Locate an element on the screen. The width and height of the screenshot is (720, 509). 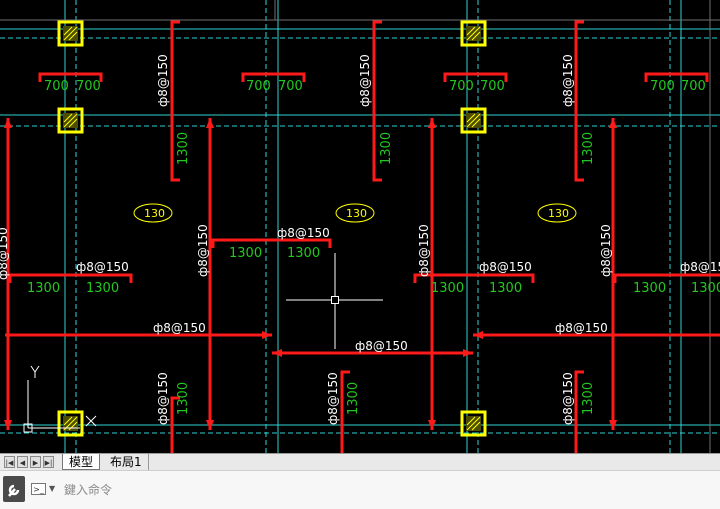
tab-layout1: 布局1 is located at coordinates (126, 462).